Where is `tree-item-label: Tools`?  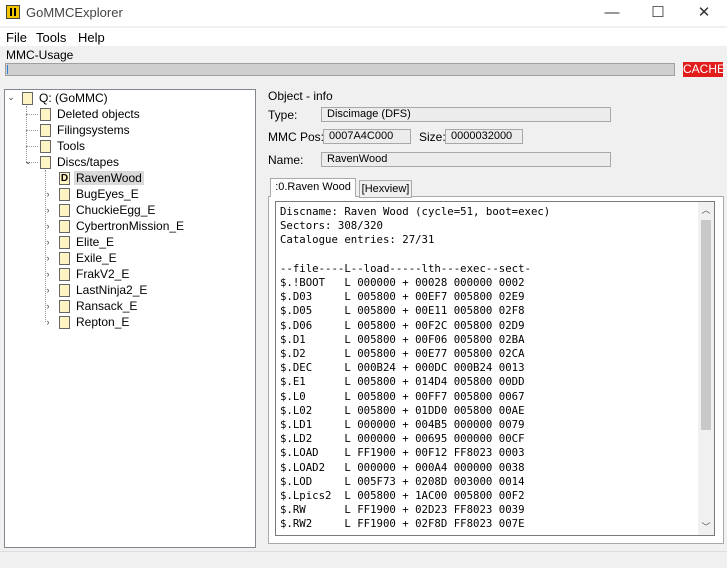
tree-item-label: Tools is located at coordinates (71, 146).